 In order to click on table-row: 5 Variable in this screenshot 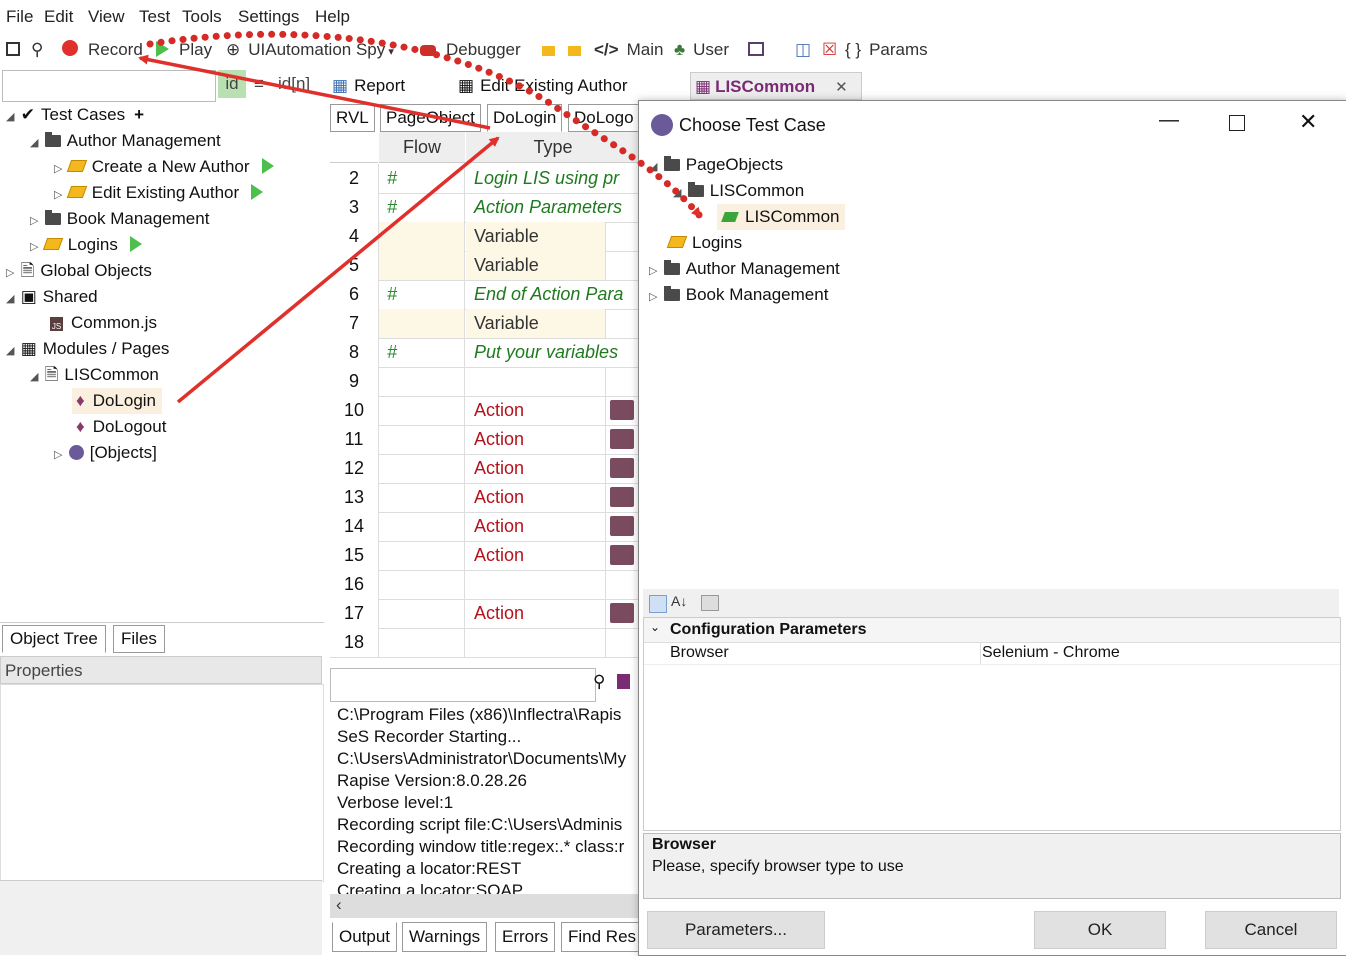, I will do `click(485, 266)`.